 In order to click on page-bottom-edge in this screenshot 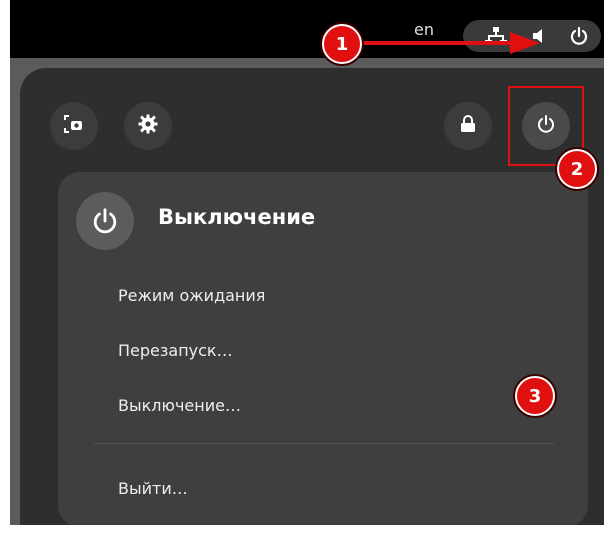, I will do `click(302, 531)`.